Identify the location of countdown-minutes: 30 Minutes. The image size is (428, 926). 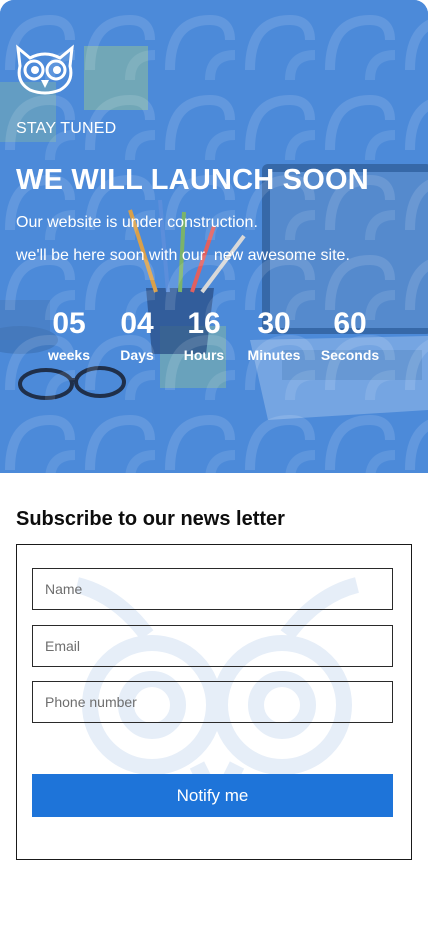
(274, 335).